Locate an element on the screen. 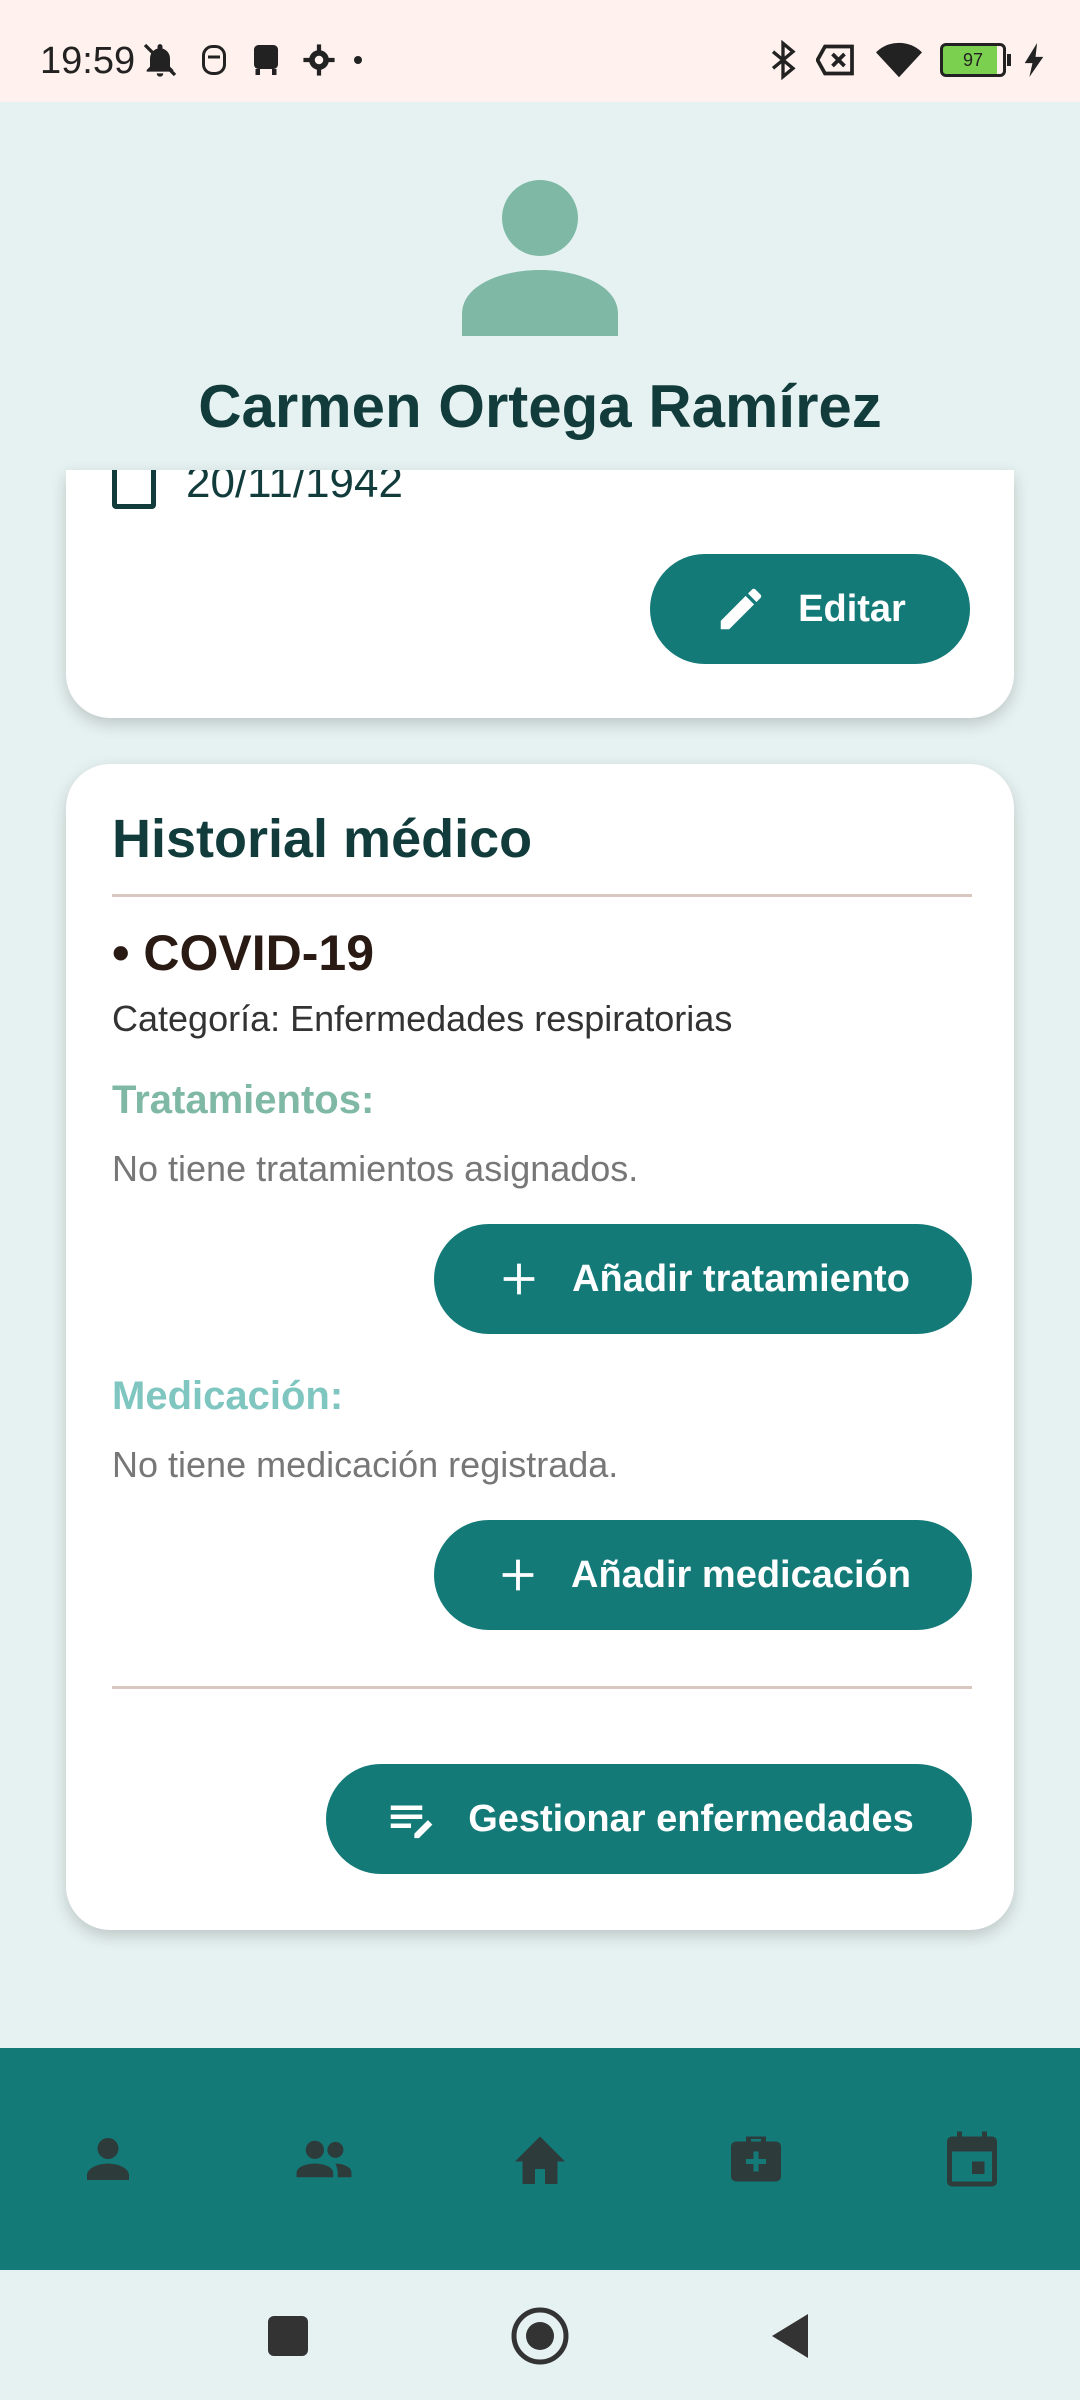  person-icon is located at coordinates (108, 2159).